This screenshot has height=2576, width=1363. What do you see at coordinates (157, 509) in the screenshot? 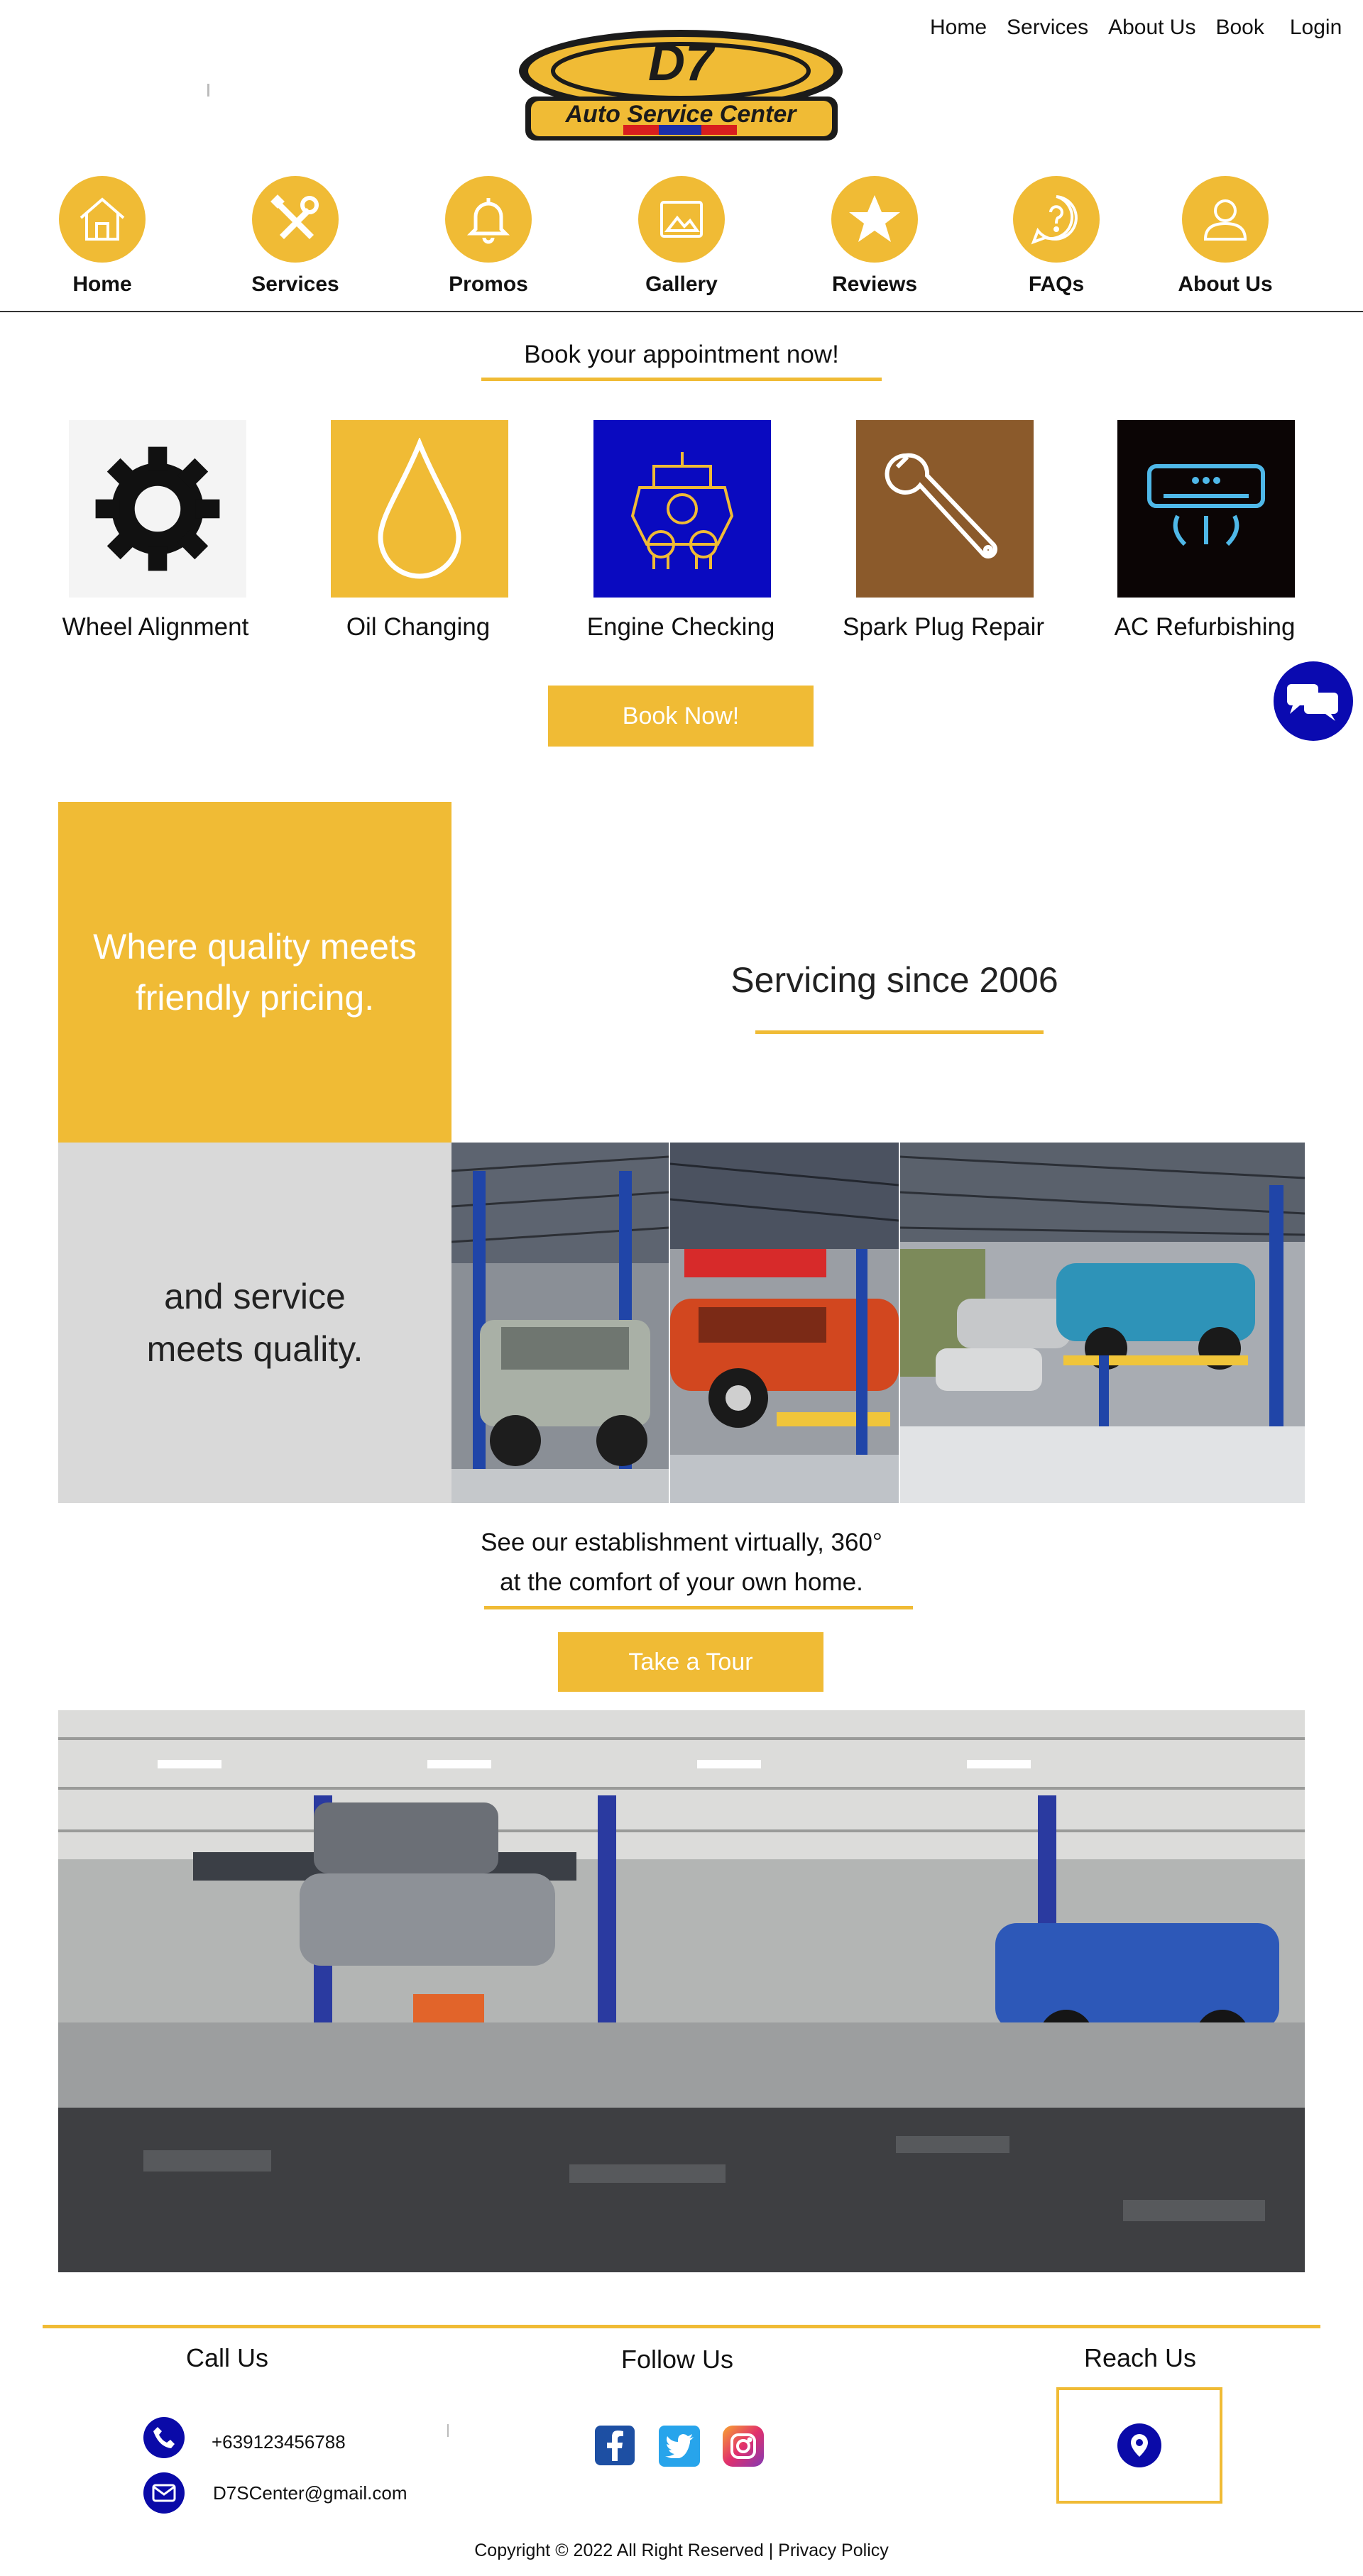
I see `gear-icon` at bounding box center [157, 509].